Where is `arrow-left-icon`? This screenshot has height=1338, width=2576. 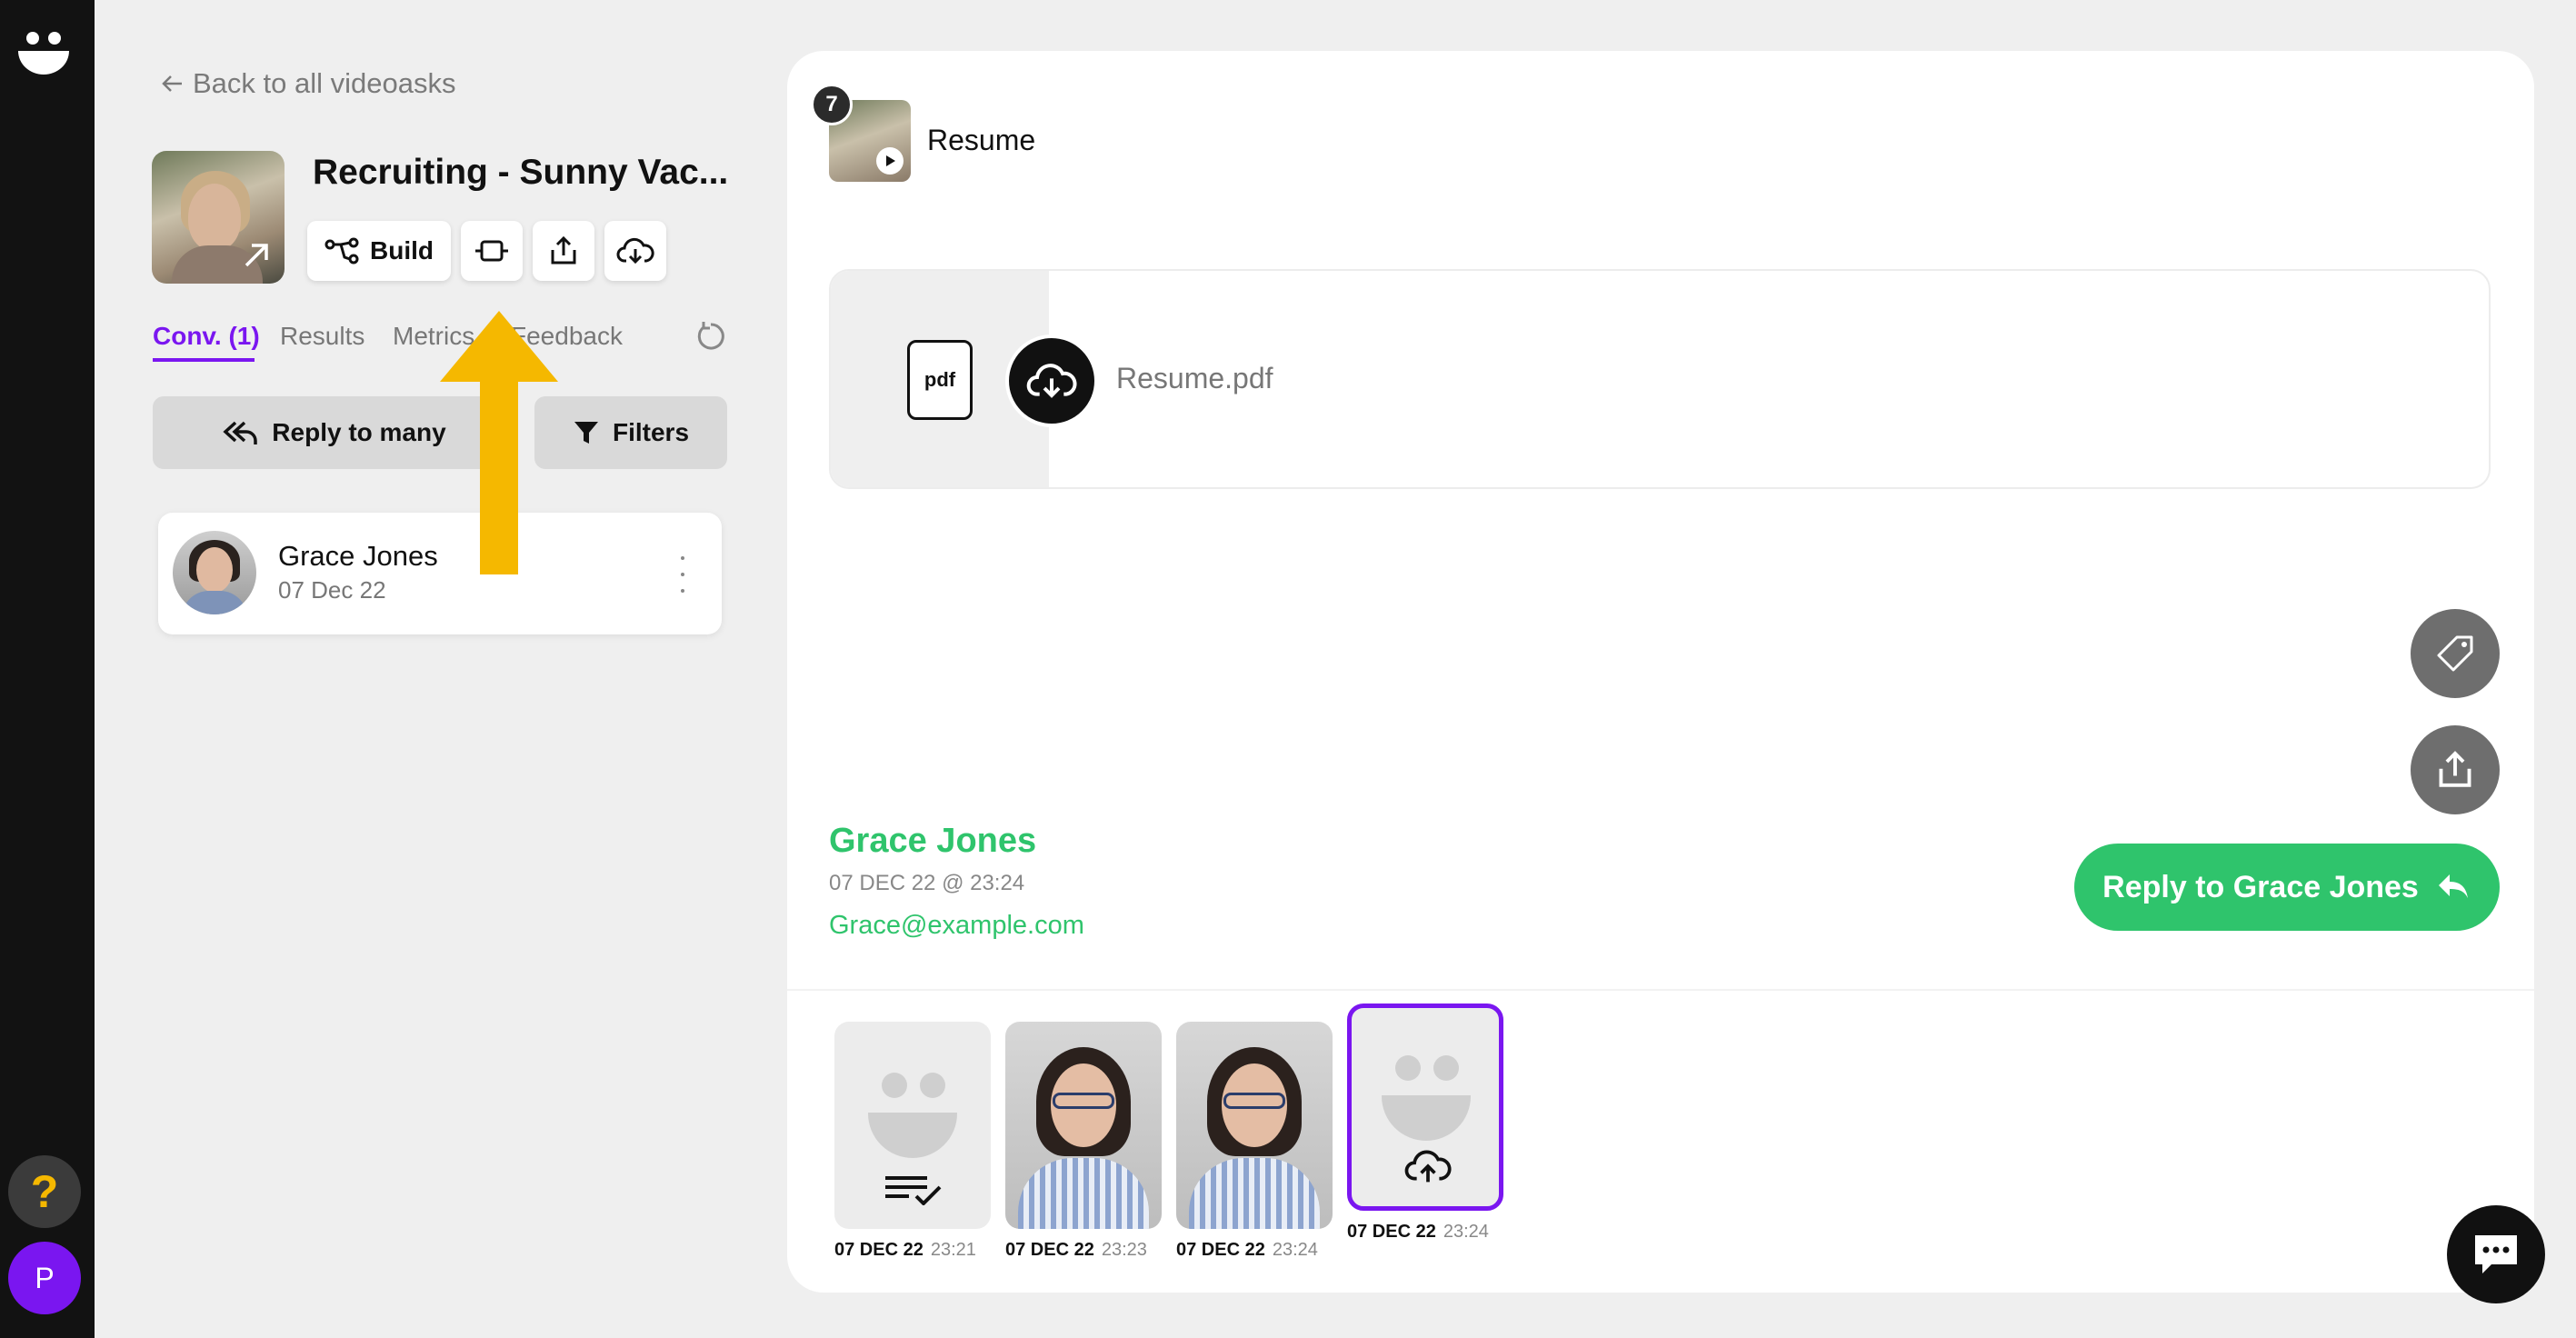
arrow-left-icon is located at coordinates (172, 83).